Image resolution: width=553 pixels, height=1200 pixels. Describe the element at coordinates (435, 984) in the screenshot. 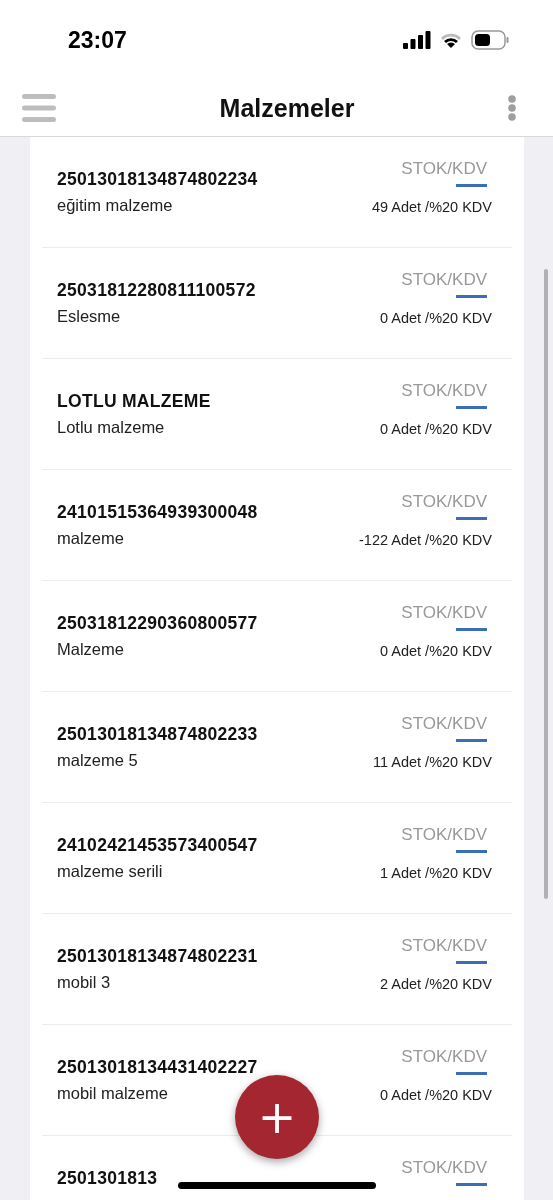

I see `stock-amount: 2 Adet /%20 KDV` at that location.